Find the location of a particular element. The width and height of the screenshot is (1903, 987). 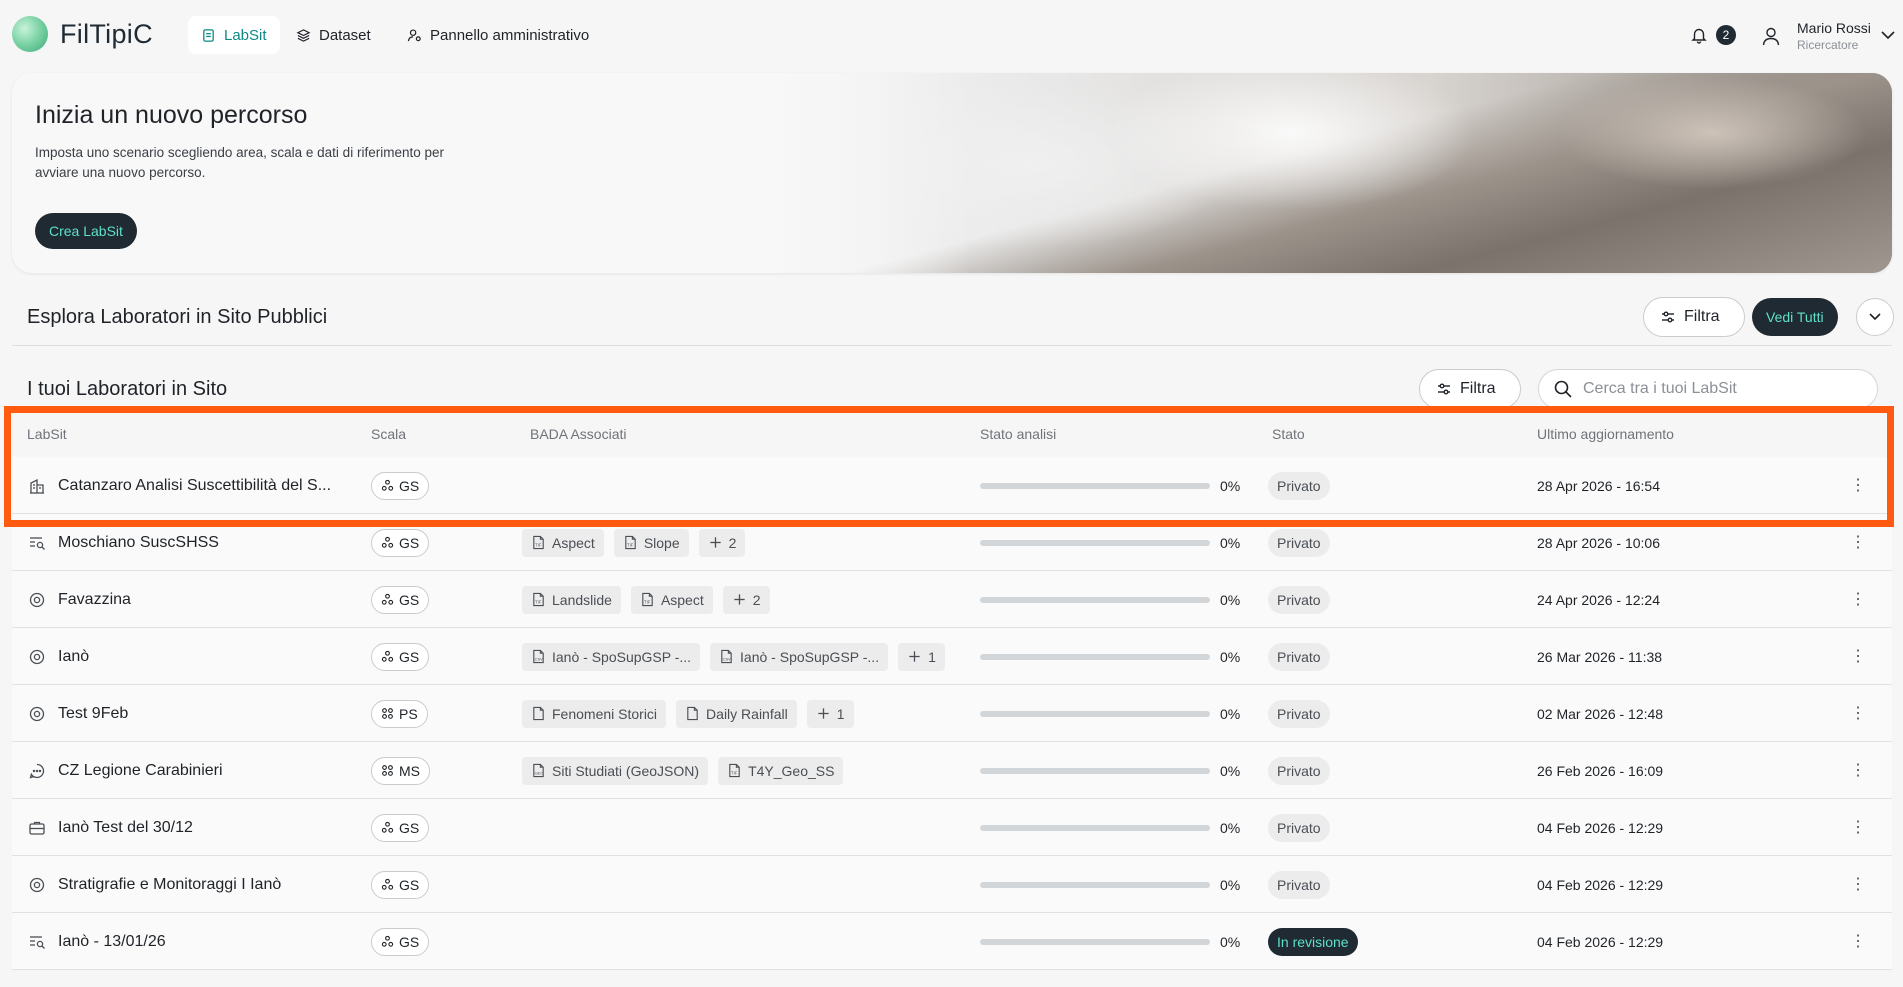

updated-date: 04 Feb 2026 - 12:29 is located at coordinates (1600, 884).